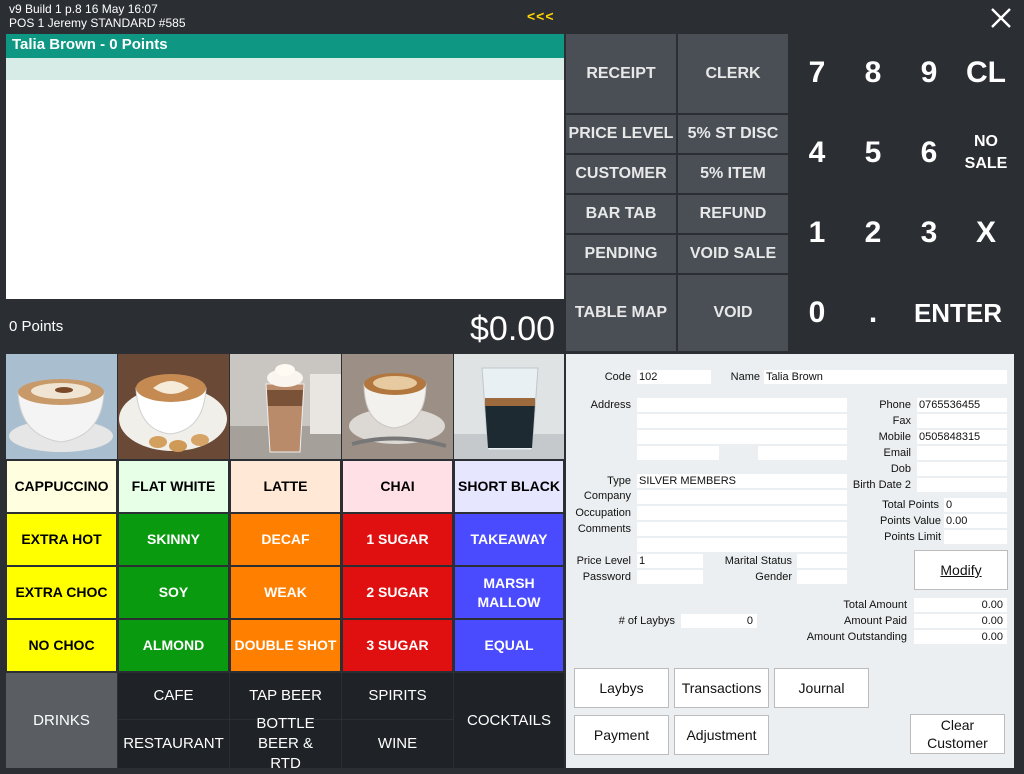 The height and width of the screenshot is (774, 1024). I want to click on category-cafe: CAFE, so click(173, 696).